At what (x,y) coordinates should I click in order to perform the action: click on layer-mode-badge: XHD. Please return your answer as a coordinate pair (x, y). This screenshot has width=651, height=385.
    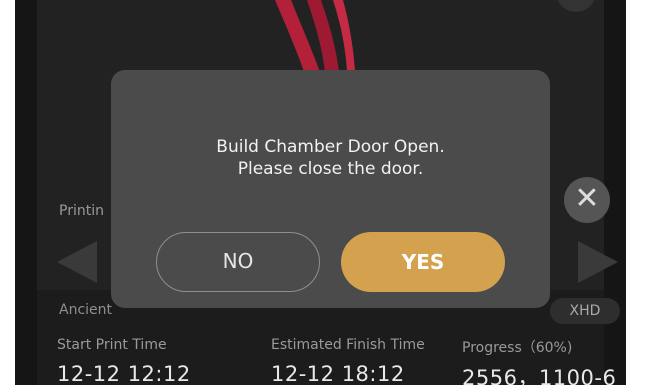
    Looking at the image, I should click on (585, 311).